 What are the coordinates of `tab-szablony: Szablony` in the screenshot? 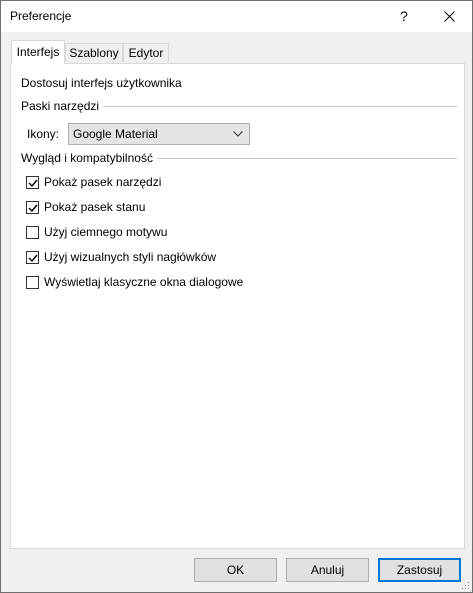 It's located at (94, 52).